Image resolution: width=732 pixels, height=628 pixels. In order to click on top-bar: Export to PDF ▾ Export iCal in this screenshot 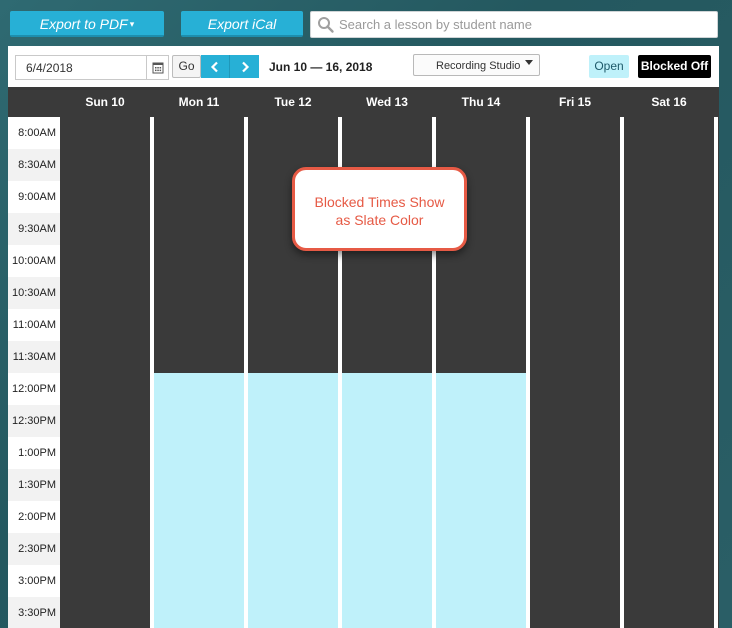, I will do `click(366, 23)`.